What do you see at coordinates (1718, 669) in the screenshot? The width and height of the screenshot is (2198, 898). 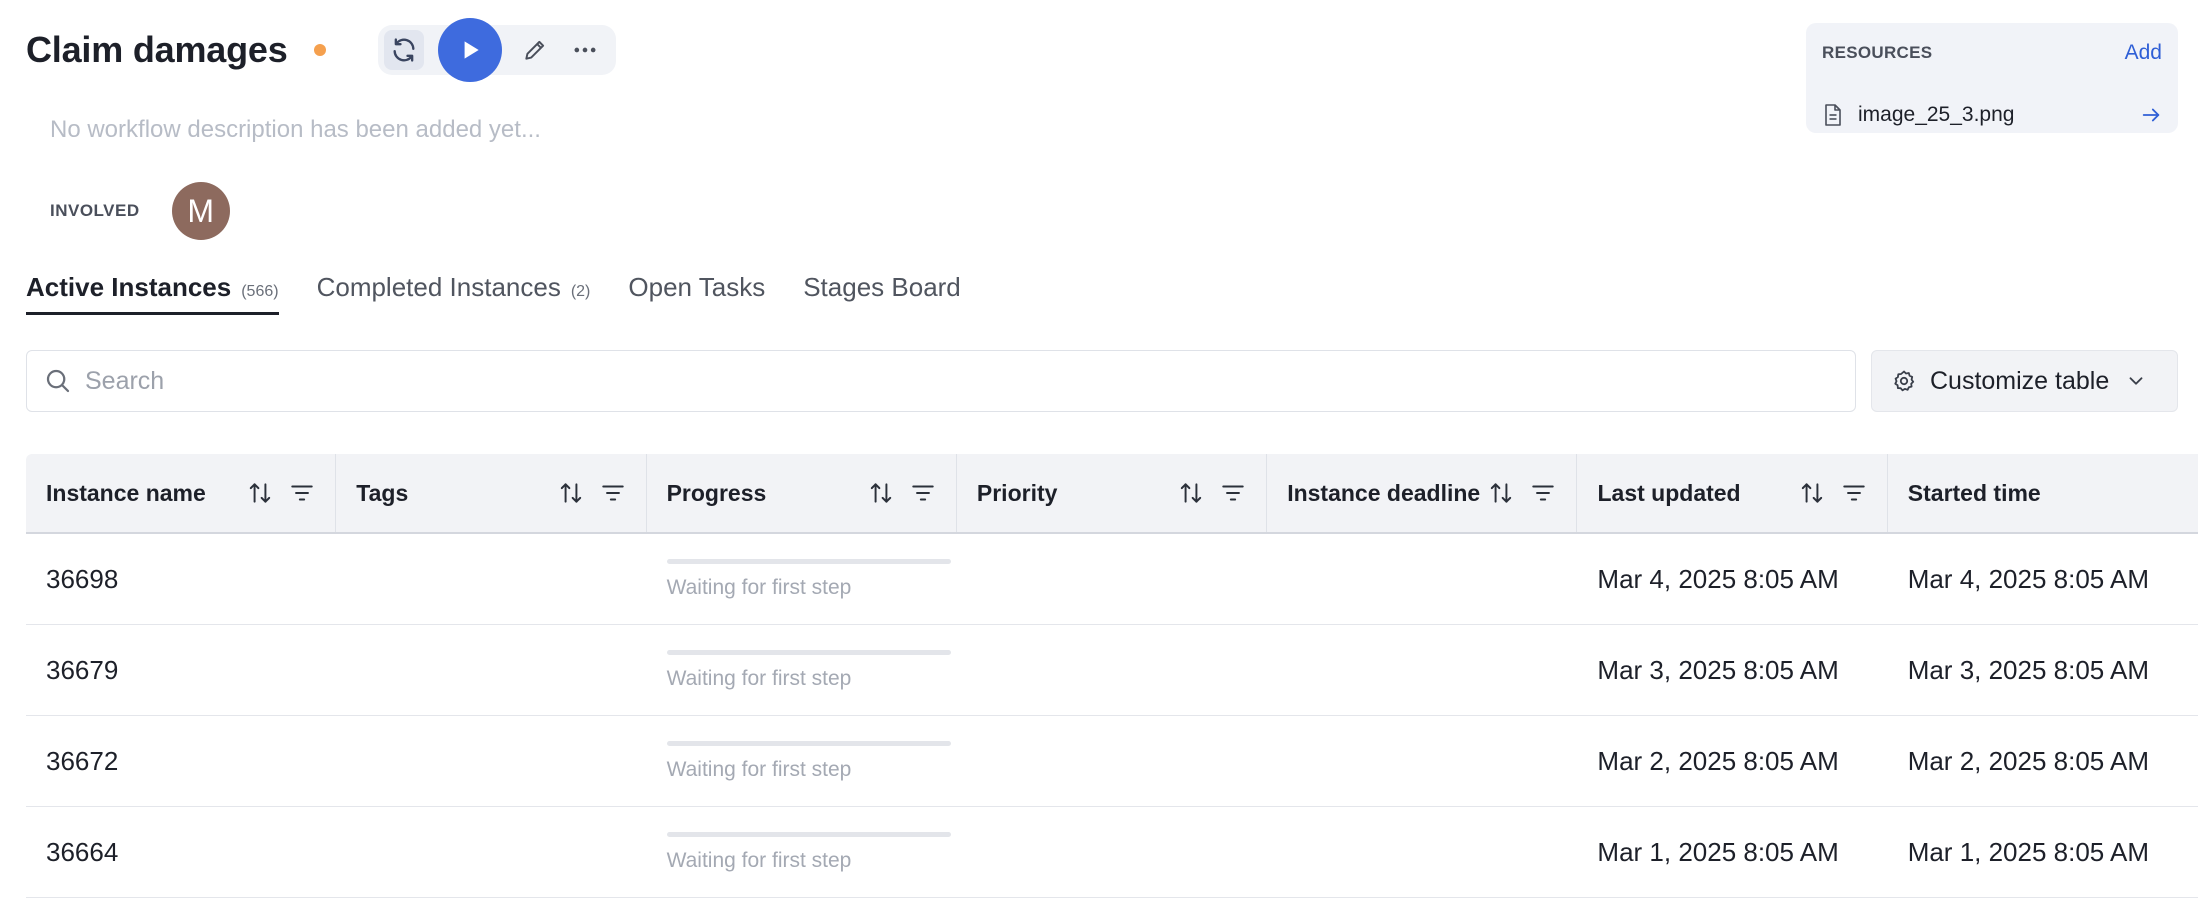 I see `last-updated-cell: Mar 3, 2025 8:05 AM` at bounding box center [1718, 669].